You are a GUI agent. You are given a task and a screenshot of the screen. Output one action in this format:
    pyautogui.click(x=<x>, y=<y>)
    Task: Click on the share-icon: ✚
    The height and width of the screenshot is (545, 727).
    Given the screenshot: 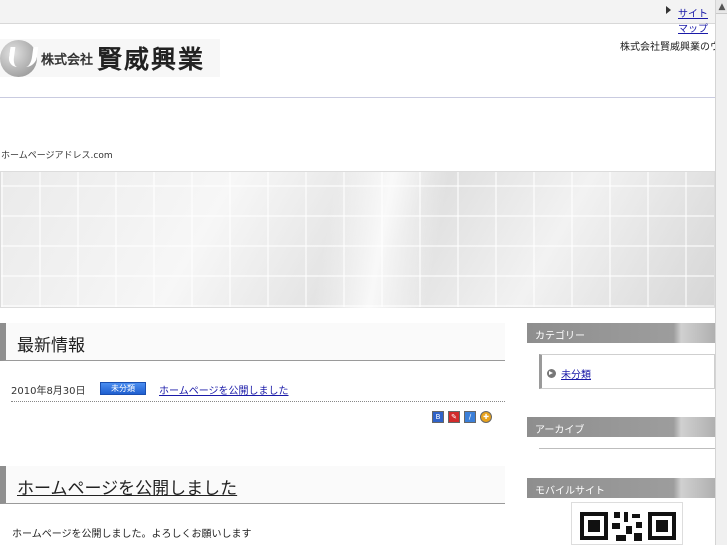 What is the action you would take?
    pyautogui.click(x=486, y=417)
    